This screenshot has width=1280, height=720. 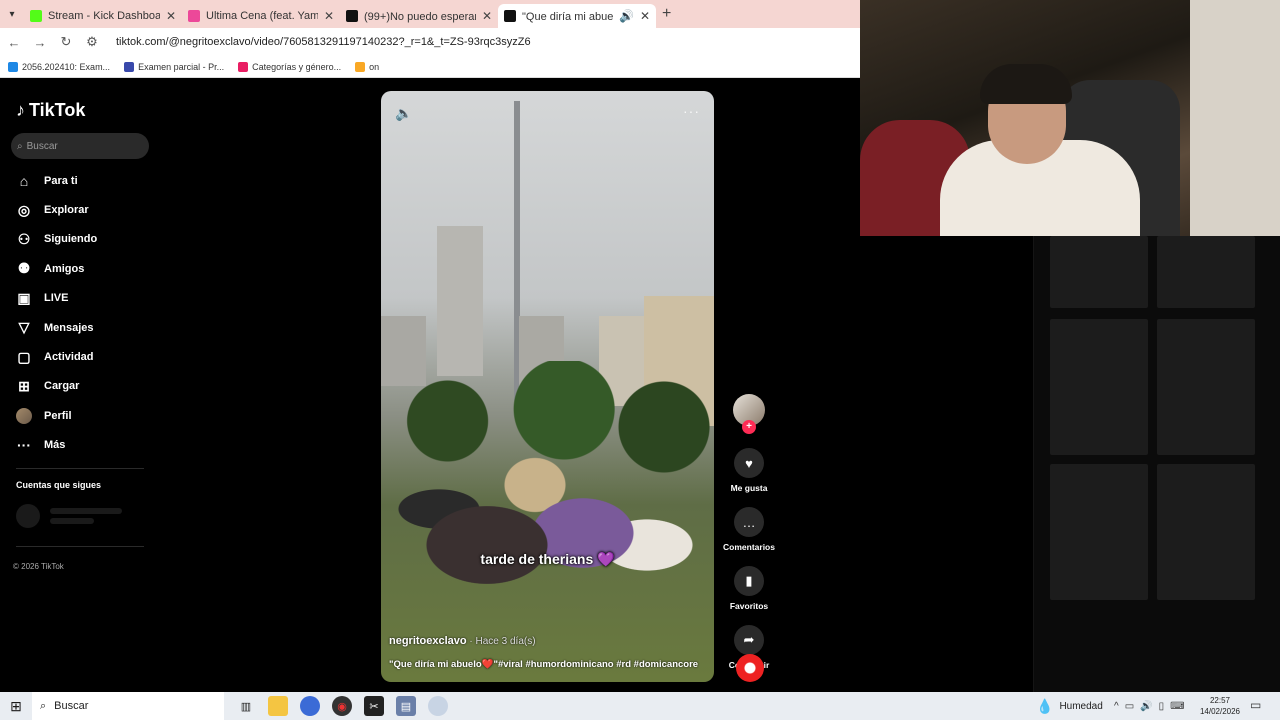 I want to click on sidebar-item-mas: ··· Más, so click(x=86, y=445).